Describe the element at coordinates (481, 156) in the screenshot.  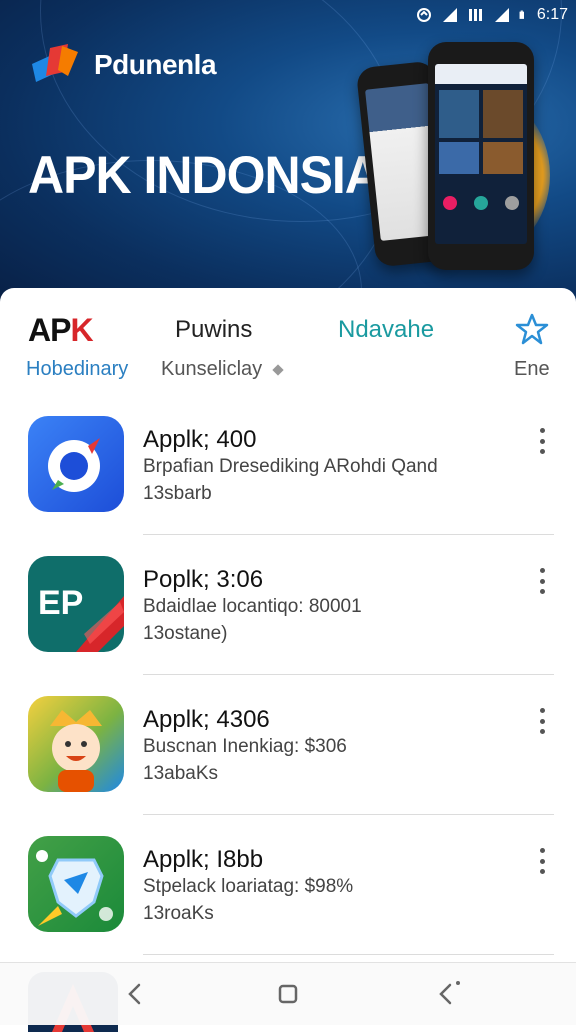
I see `phone-front` at that location.